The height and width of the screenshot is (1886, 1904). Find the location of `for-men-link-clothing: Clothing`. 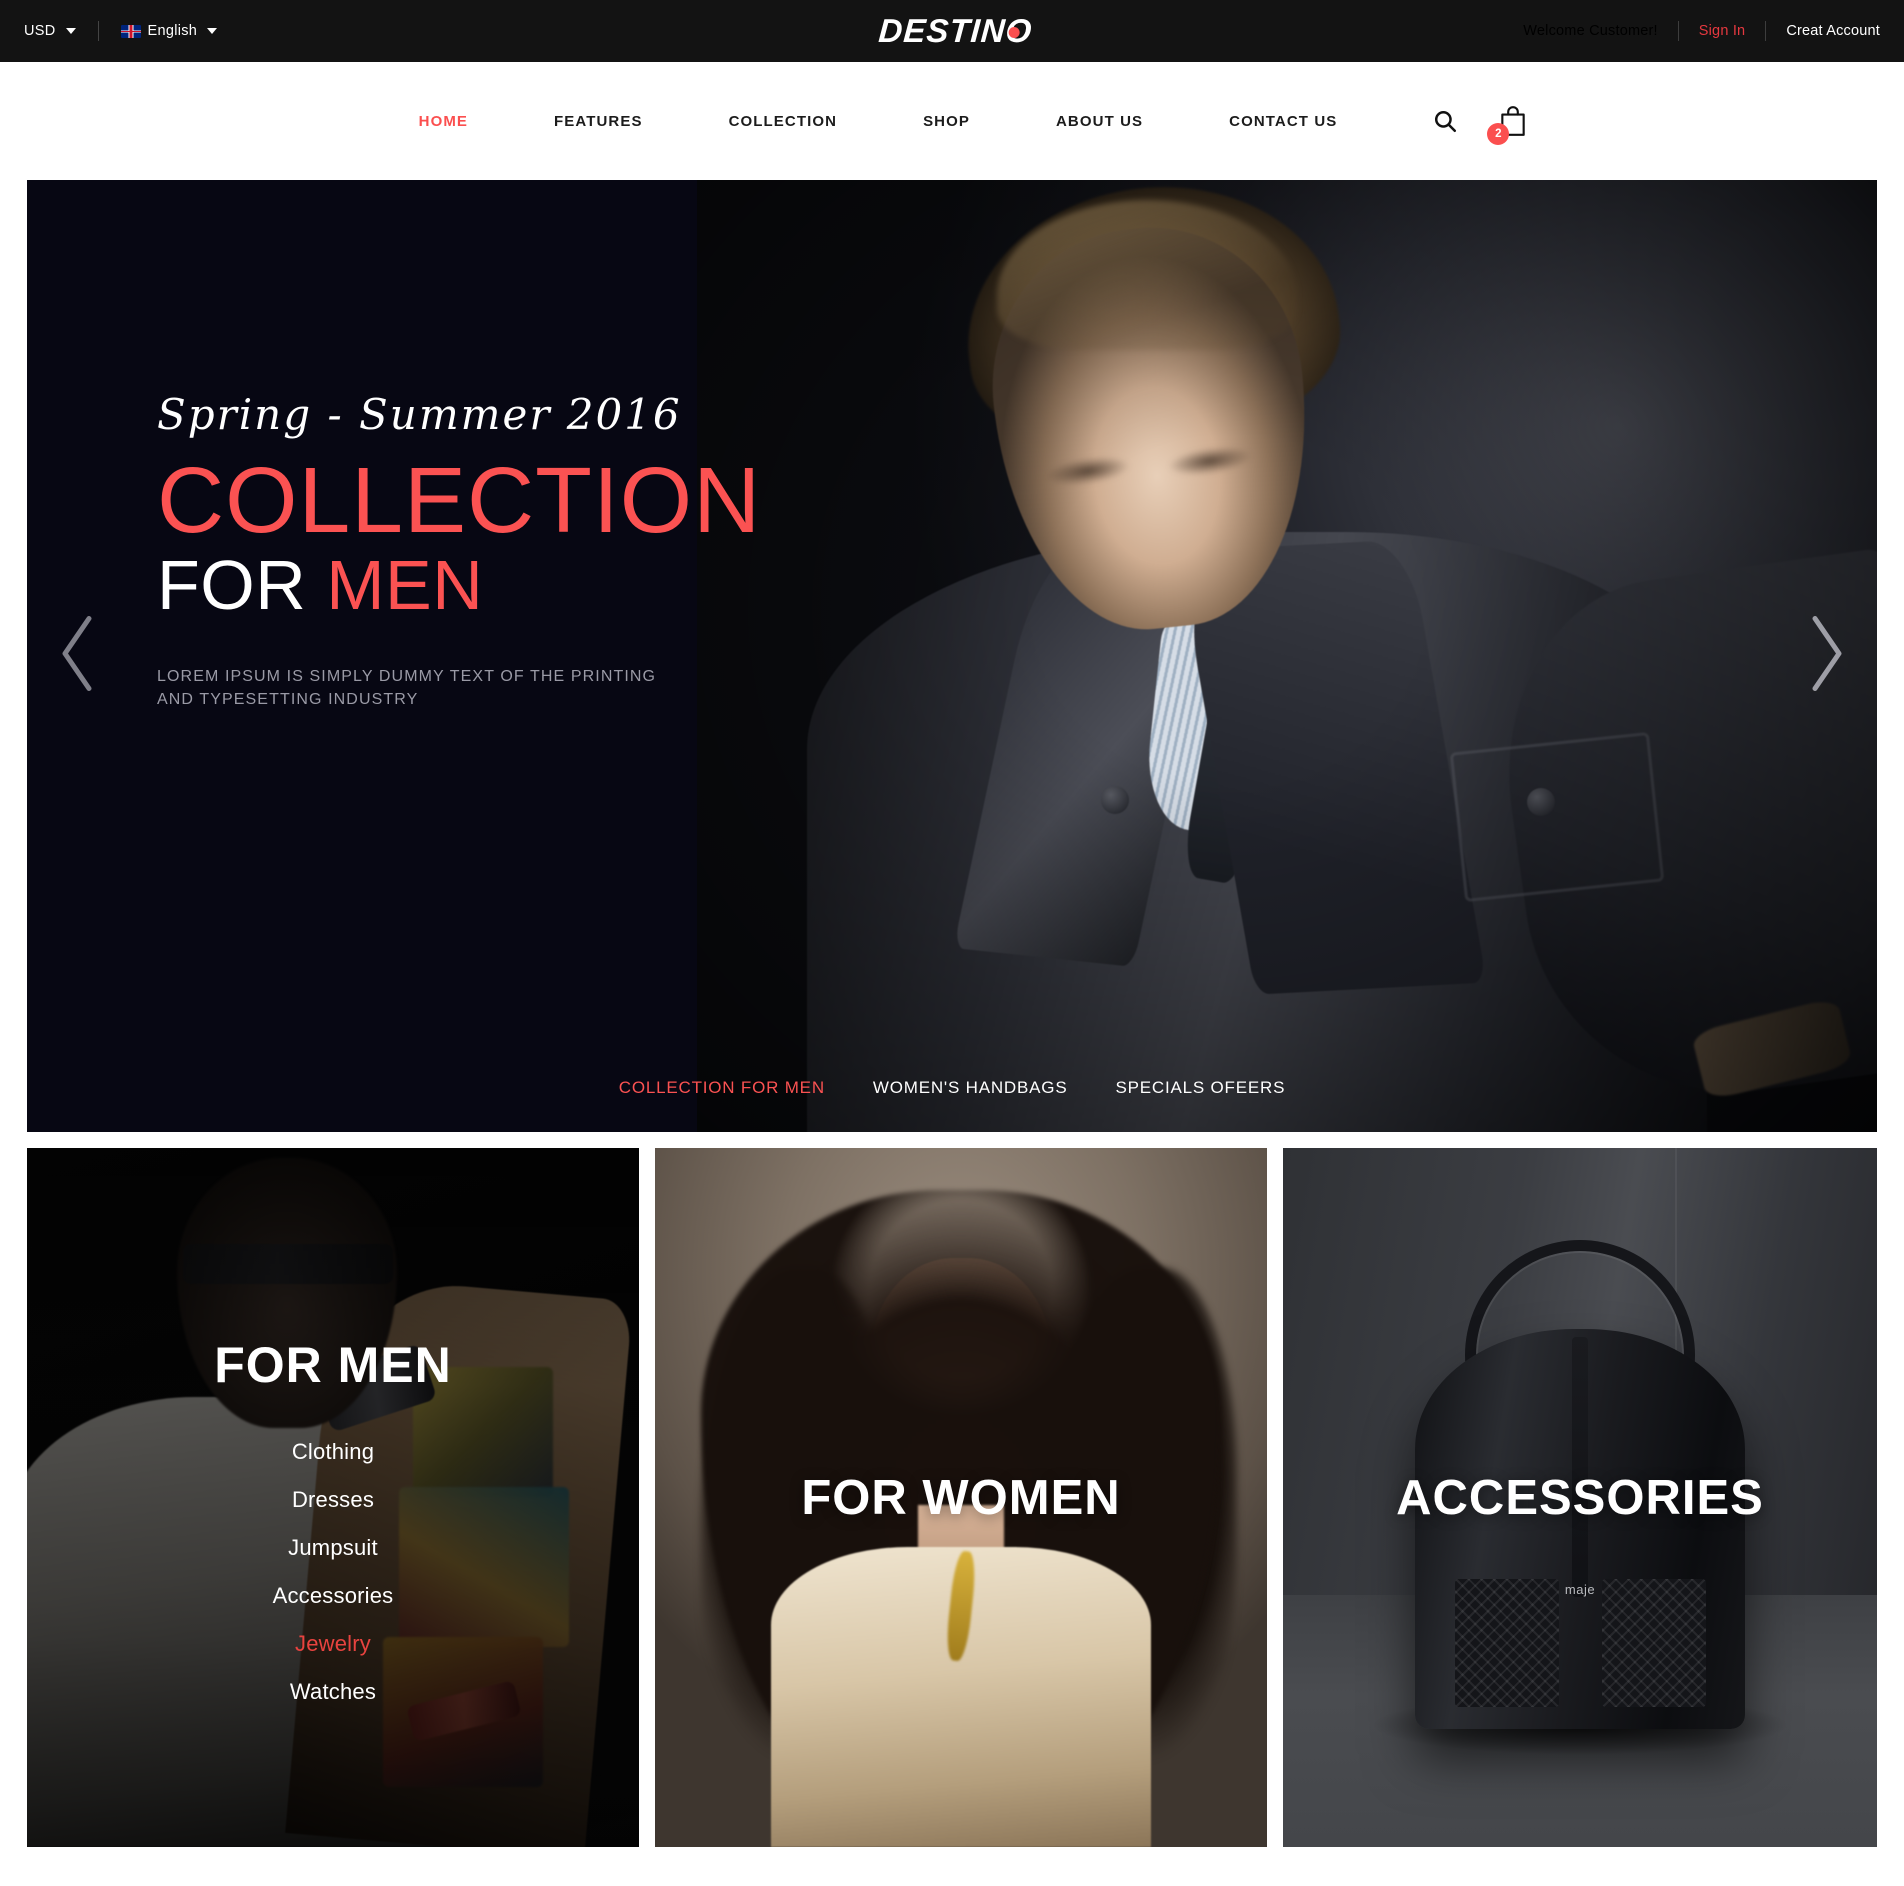

for-men-link-clothing: Clothing is located at coordinates (333, 1452).